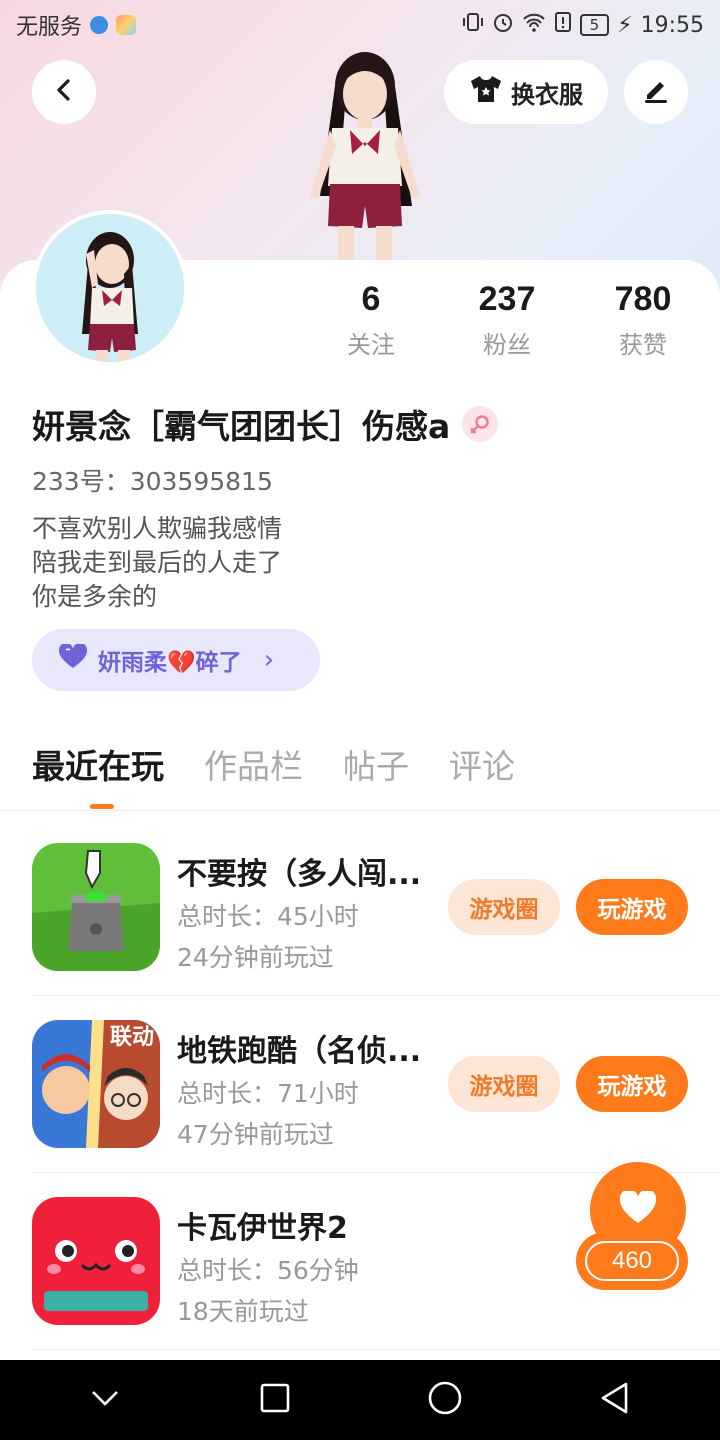 Image resolution: width=720 pixels, height=1440 pixels. I want to click on stat-label: 关注, so click(371, 345).